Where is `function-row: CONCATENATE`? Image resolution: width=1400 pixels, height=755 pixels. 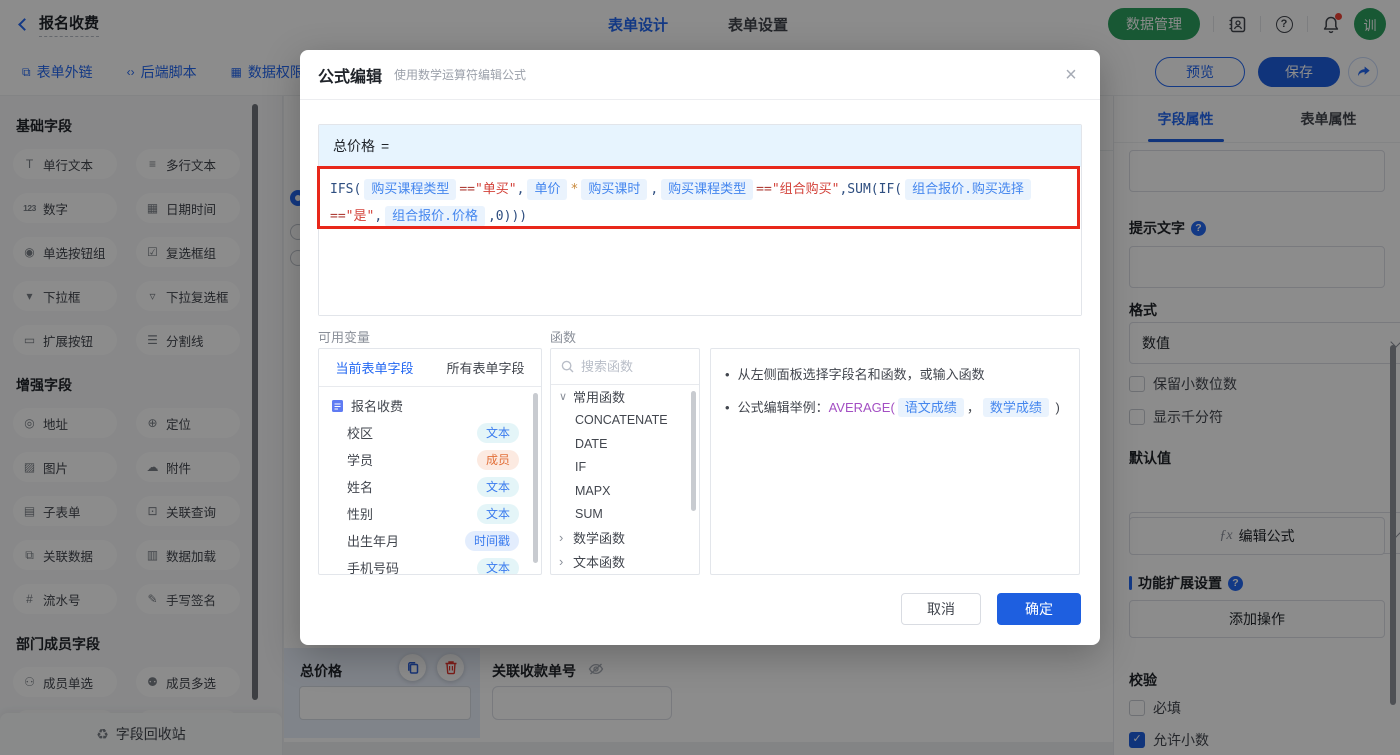 function-row: CONCATENATE is located at coordinates (625, 421).